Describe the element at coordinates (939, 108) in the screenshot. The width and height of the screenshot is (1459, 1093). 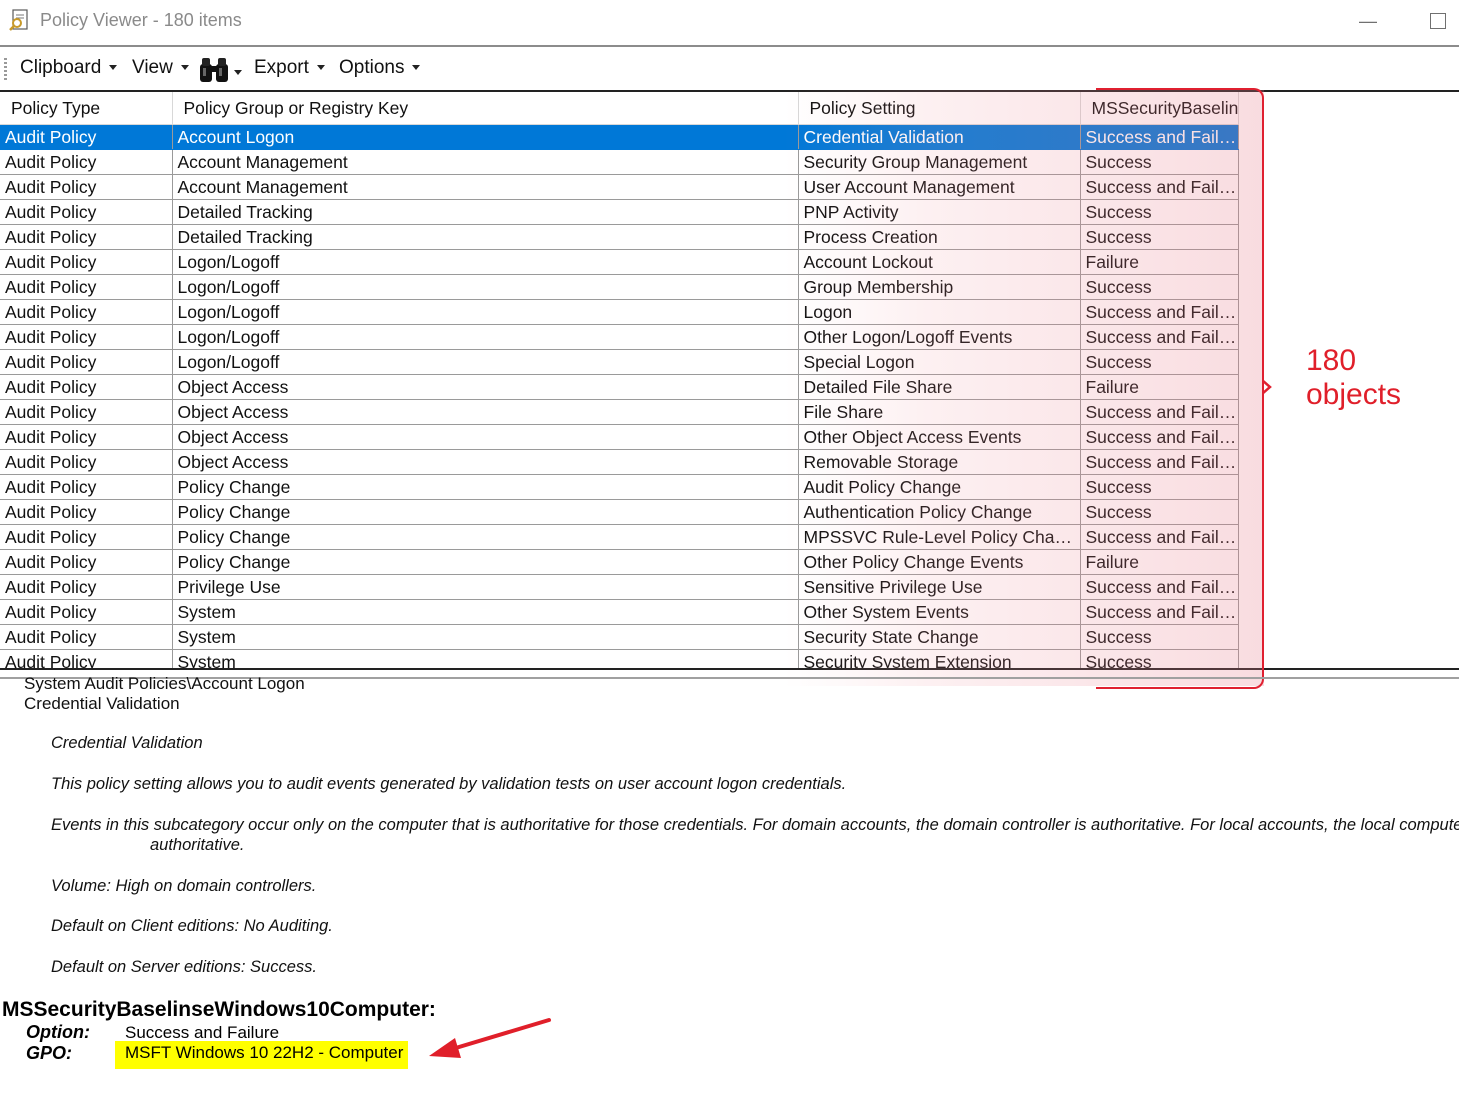
I see `column-header-policy-setting: Policy Setting` at that location.